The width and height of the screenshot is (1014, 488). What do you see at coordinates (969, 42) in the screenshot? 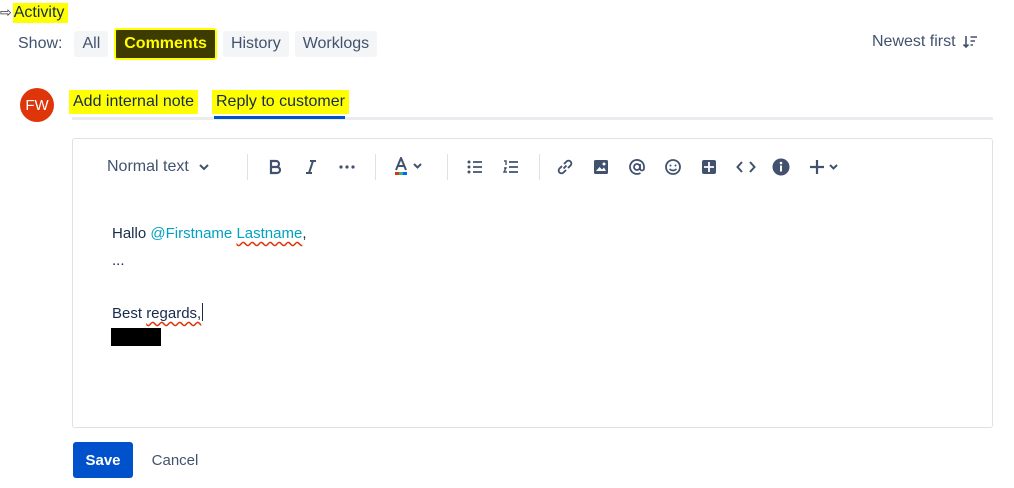
I see `sort-descending-icon` at bounding box center [969, 42].